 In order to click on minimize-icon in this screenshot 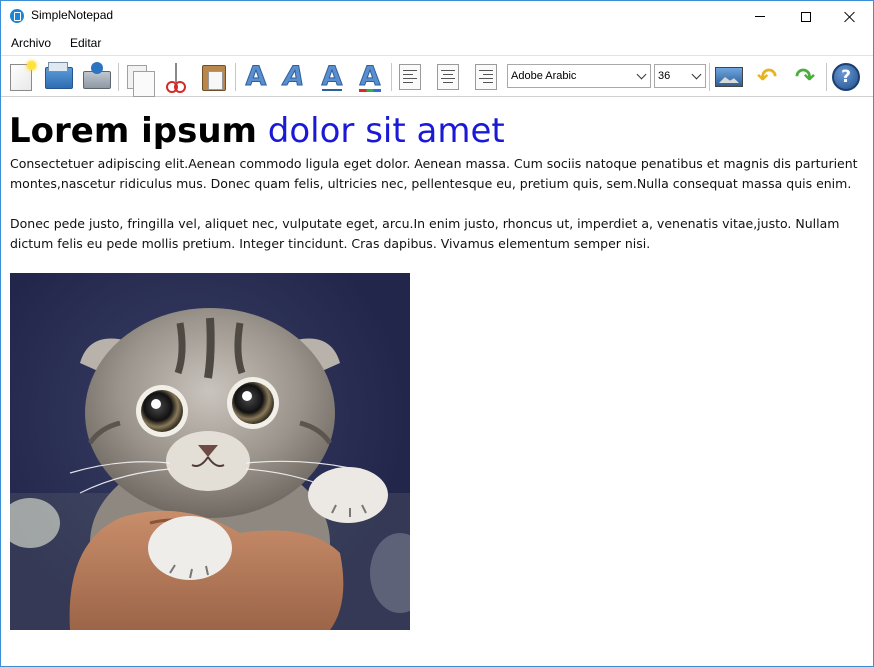, I will do `click(760, 16)`.